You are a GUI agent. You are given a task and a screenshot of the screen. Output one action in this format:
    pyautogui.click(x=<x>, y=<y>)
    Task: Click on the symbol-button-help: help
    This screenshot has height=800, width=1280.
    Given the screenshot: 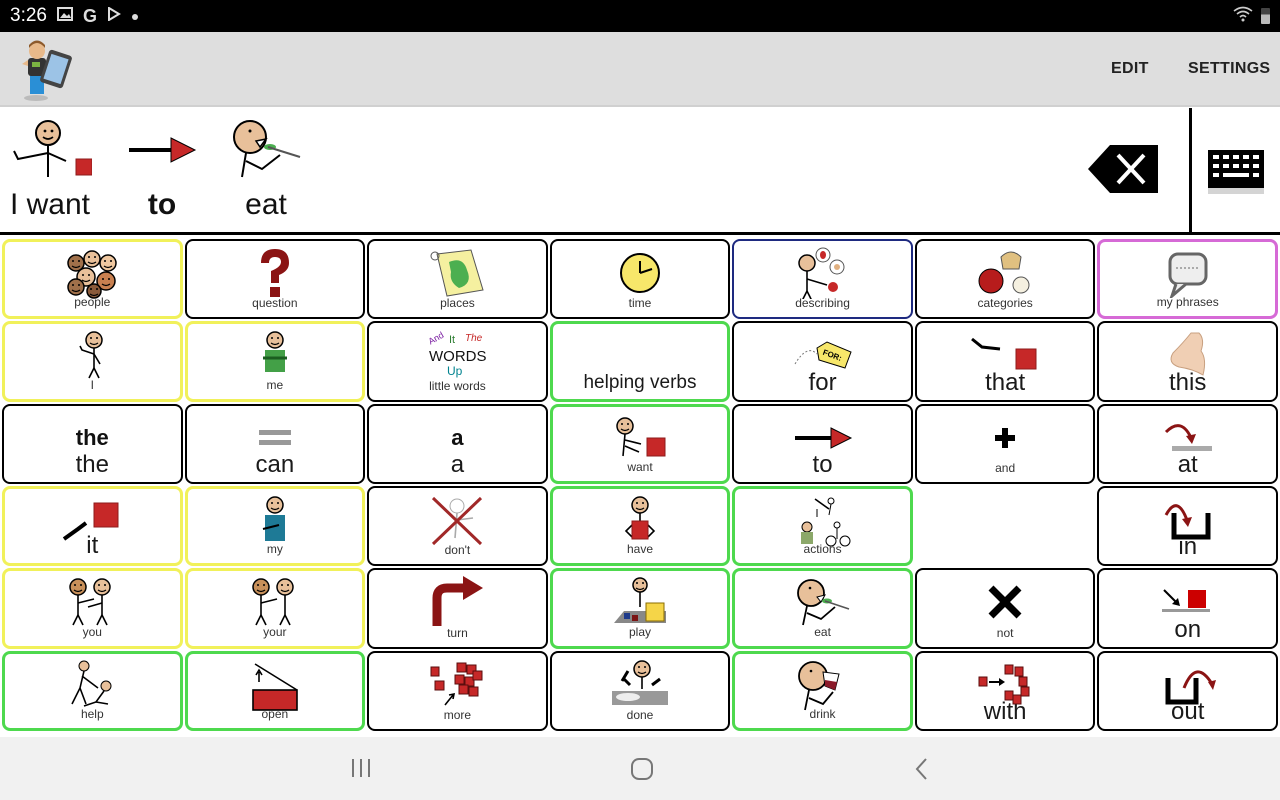 What is the action you would take?
    pyautogui.click(x=92, y=690)
    